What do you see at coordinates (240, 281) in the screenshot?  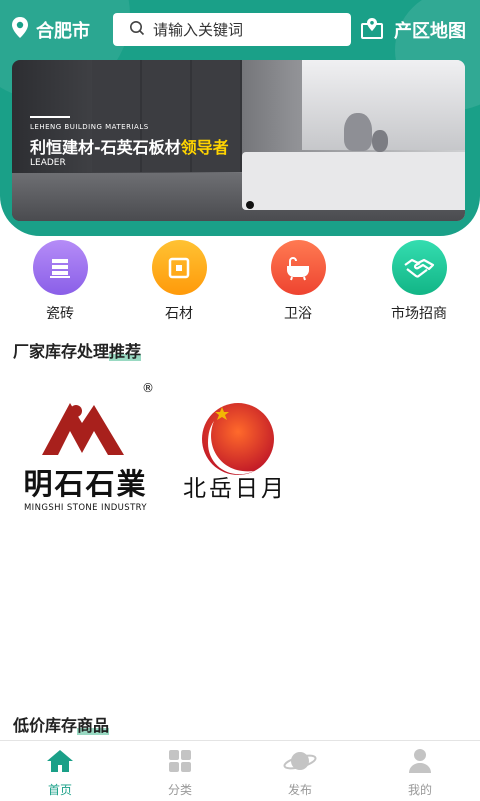 I see `category-grid: 瓷砖 石材 卫浴 市场招商` at bounding box center [240, 281].